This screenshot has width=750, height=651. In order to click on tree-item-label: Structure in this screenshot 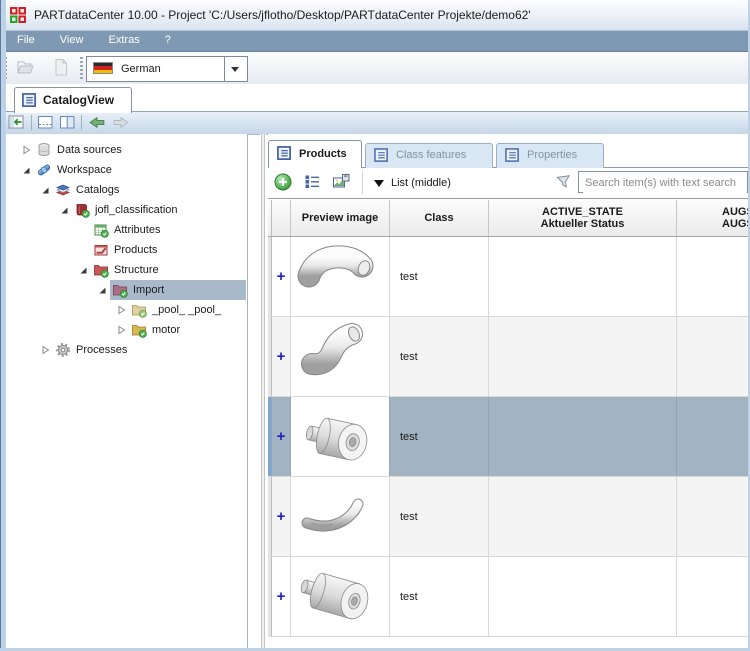, I will do `click(136, 270)`.